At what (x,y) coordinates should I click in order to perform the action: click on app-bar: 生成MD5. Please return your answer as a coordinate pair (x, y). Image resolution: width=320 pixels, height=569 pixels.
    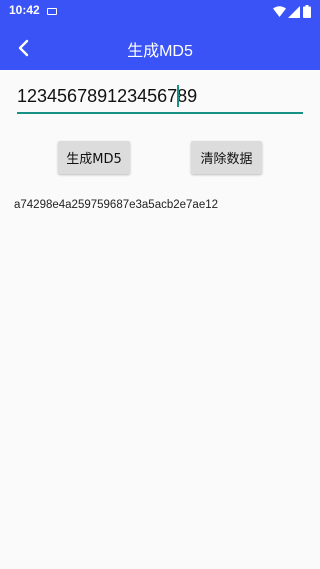
    Looking at the image, I should click on (160, 47).